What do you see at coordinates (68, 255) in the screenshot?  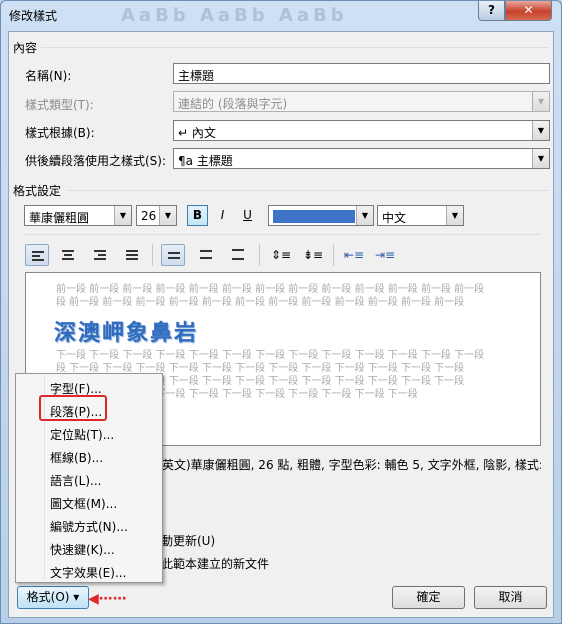 I see `align-center-icon` at bounding box center [68, 255].